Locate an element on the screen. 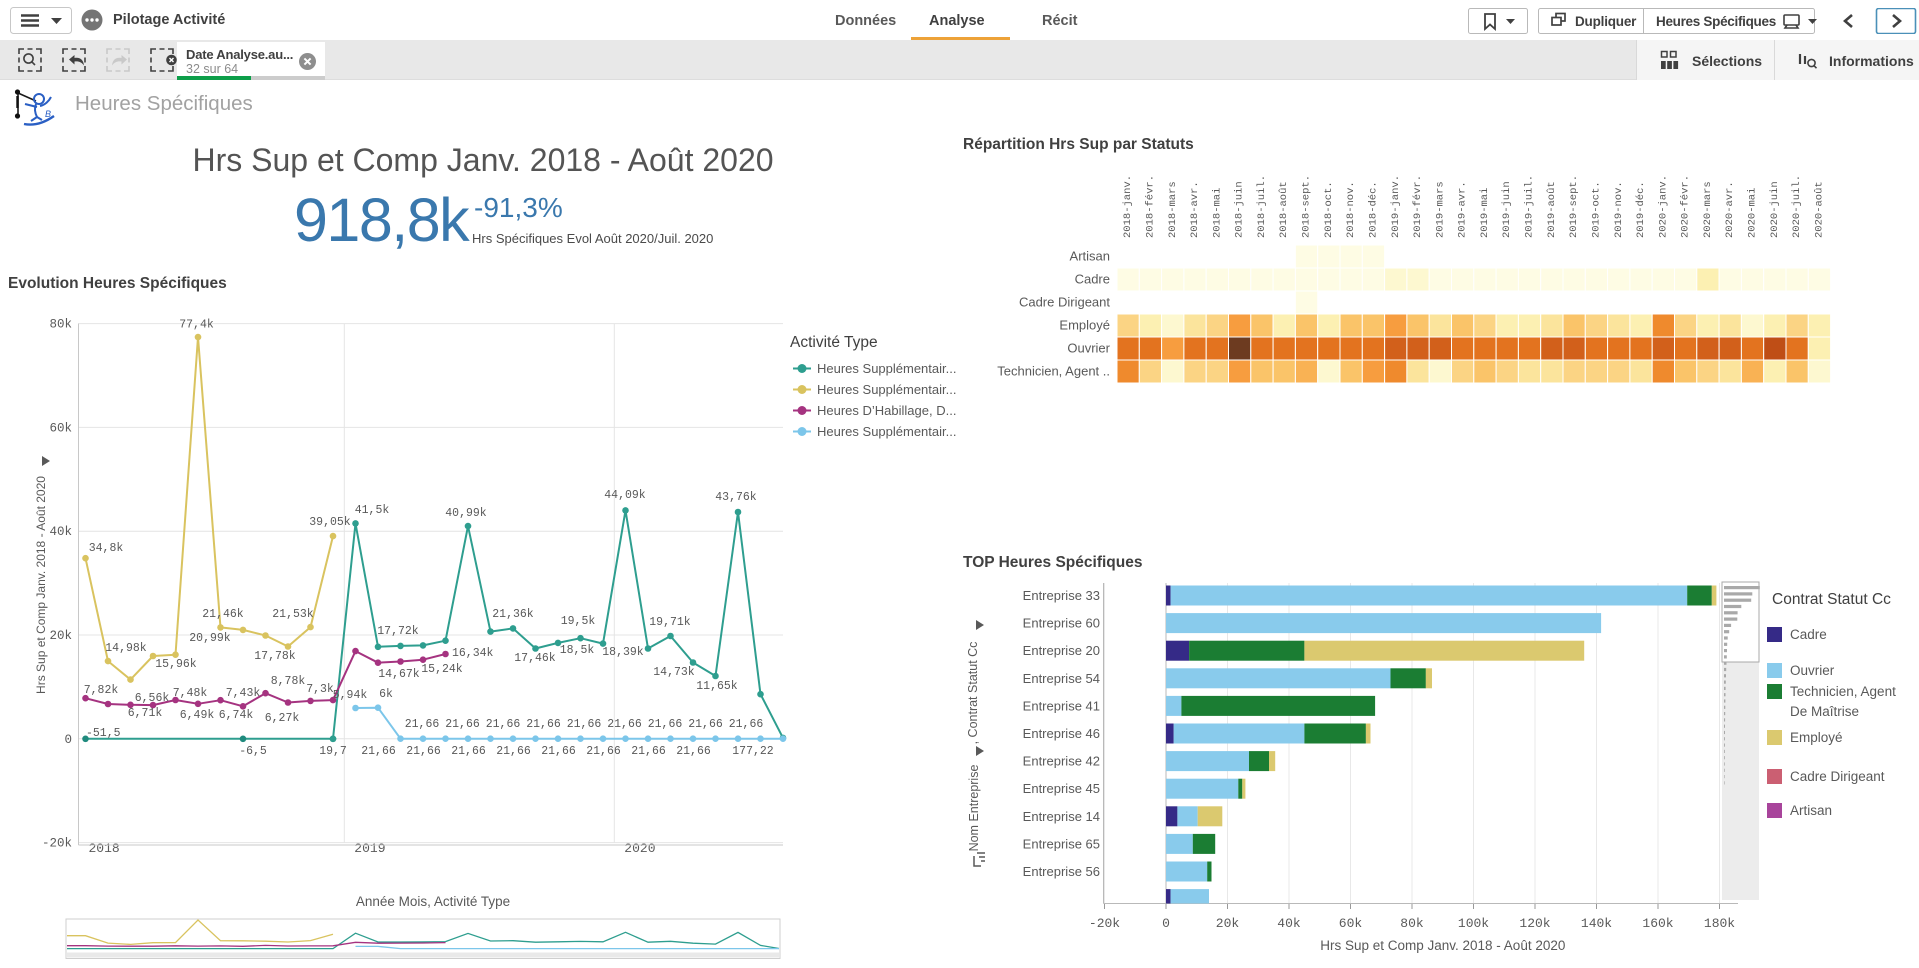 This screenshot has width=1919, height=968. svg-text: 2019-mai is located at coordinates (1485, 213).